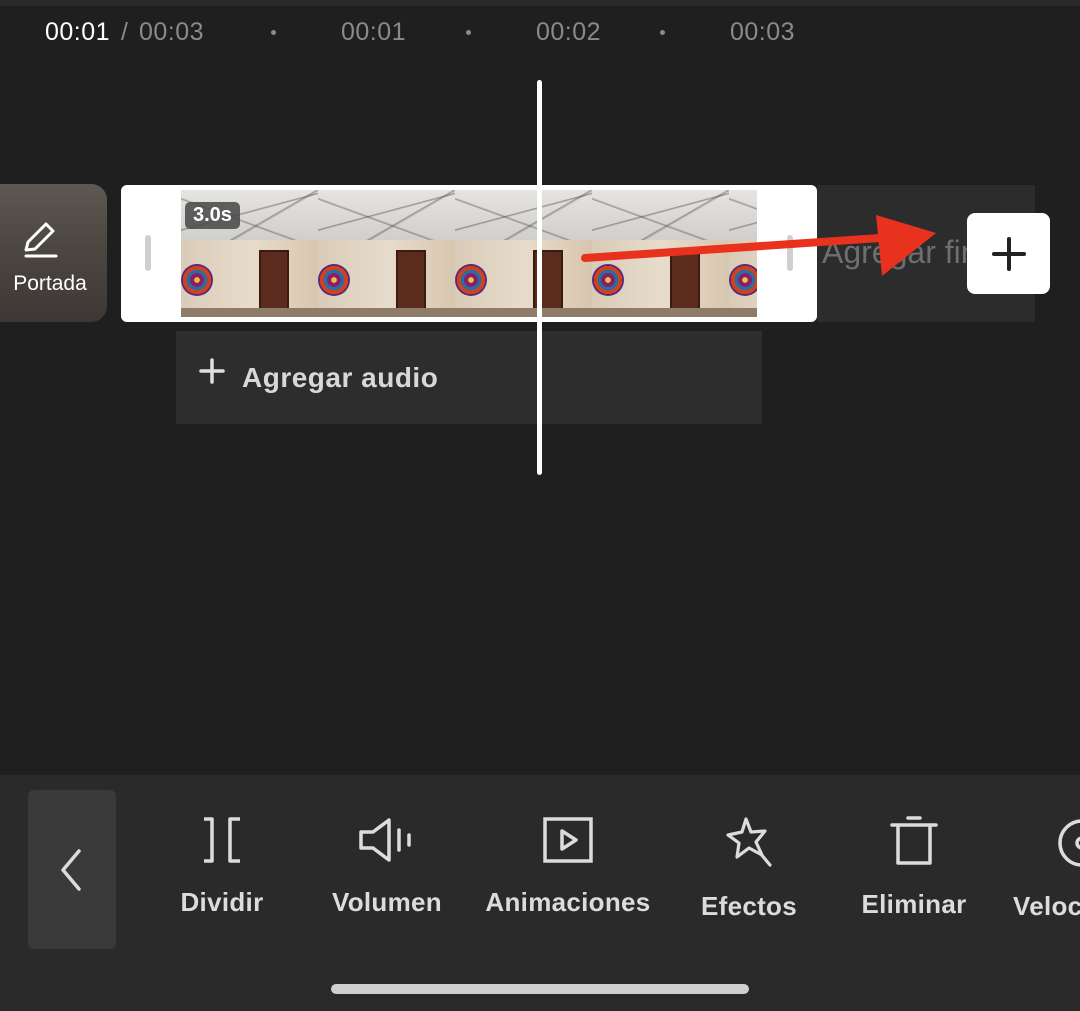 The width and height of the screenshot is (1080, 1011). I want to click on home-indicator, so click(540, 989).